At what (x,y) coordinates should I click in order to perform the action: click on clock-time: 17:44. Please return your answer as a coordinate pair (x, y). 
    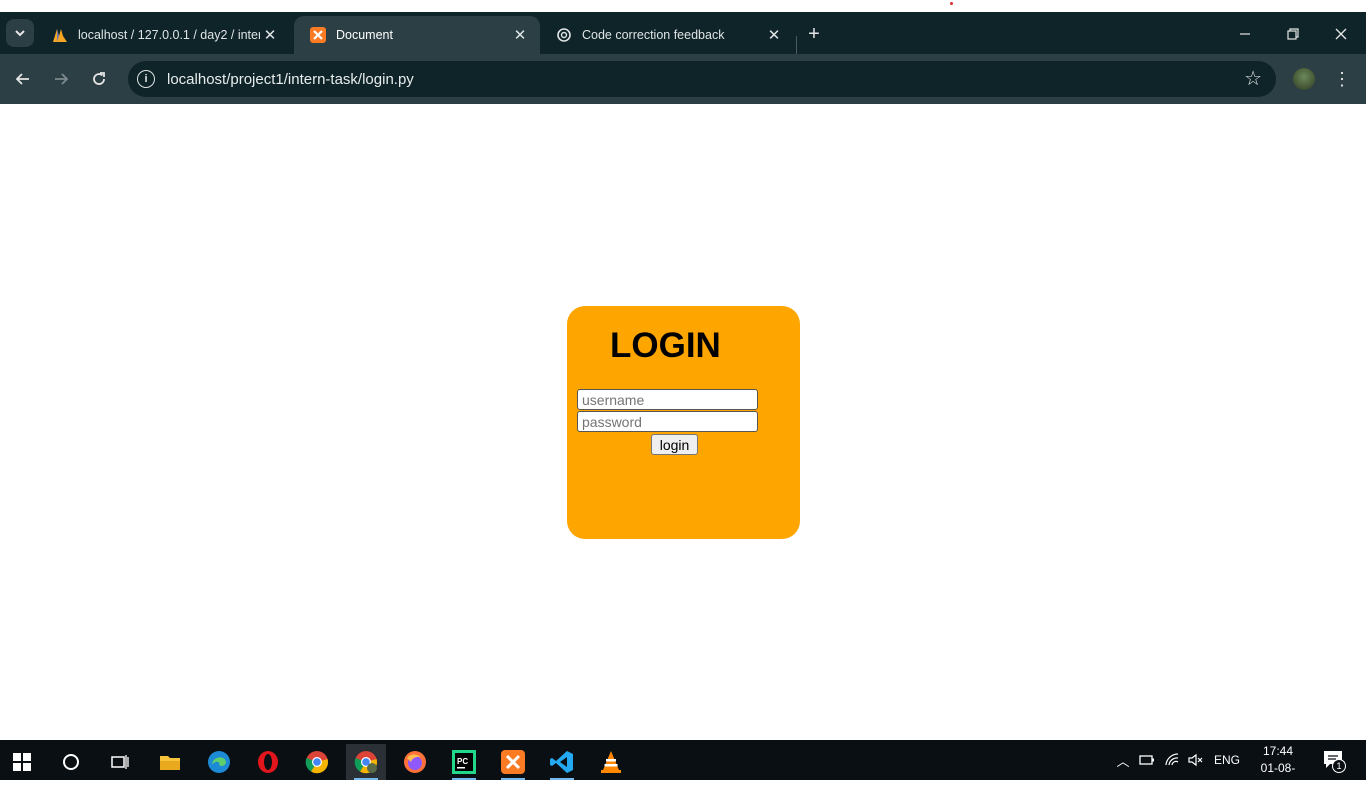
    Looking at the image, I should click on (1278, 751).